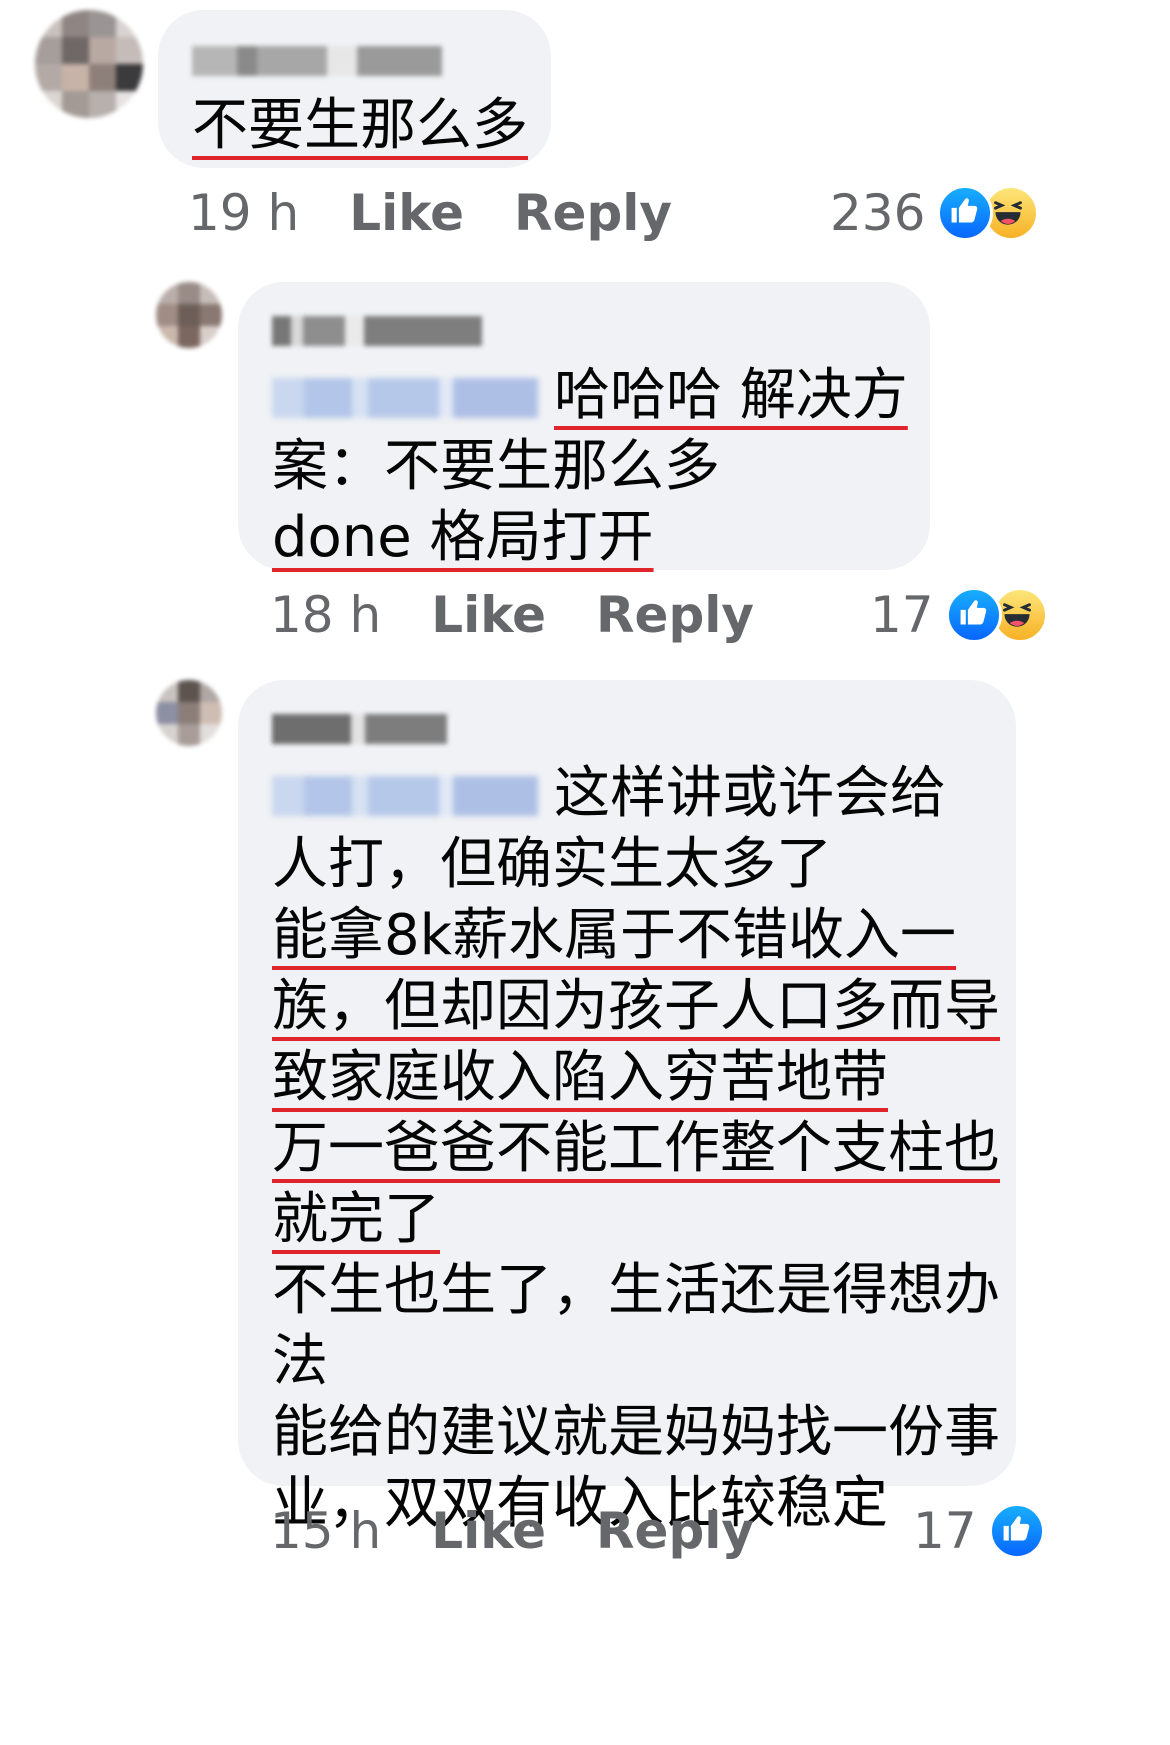 This screenshot has width=1170, height=1745. Describe the element at coordinates (354, 89) in the screenshot. I see `comment-bubble: 不要生那么多` at that location.